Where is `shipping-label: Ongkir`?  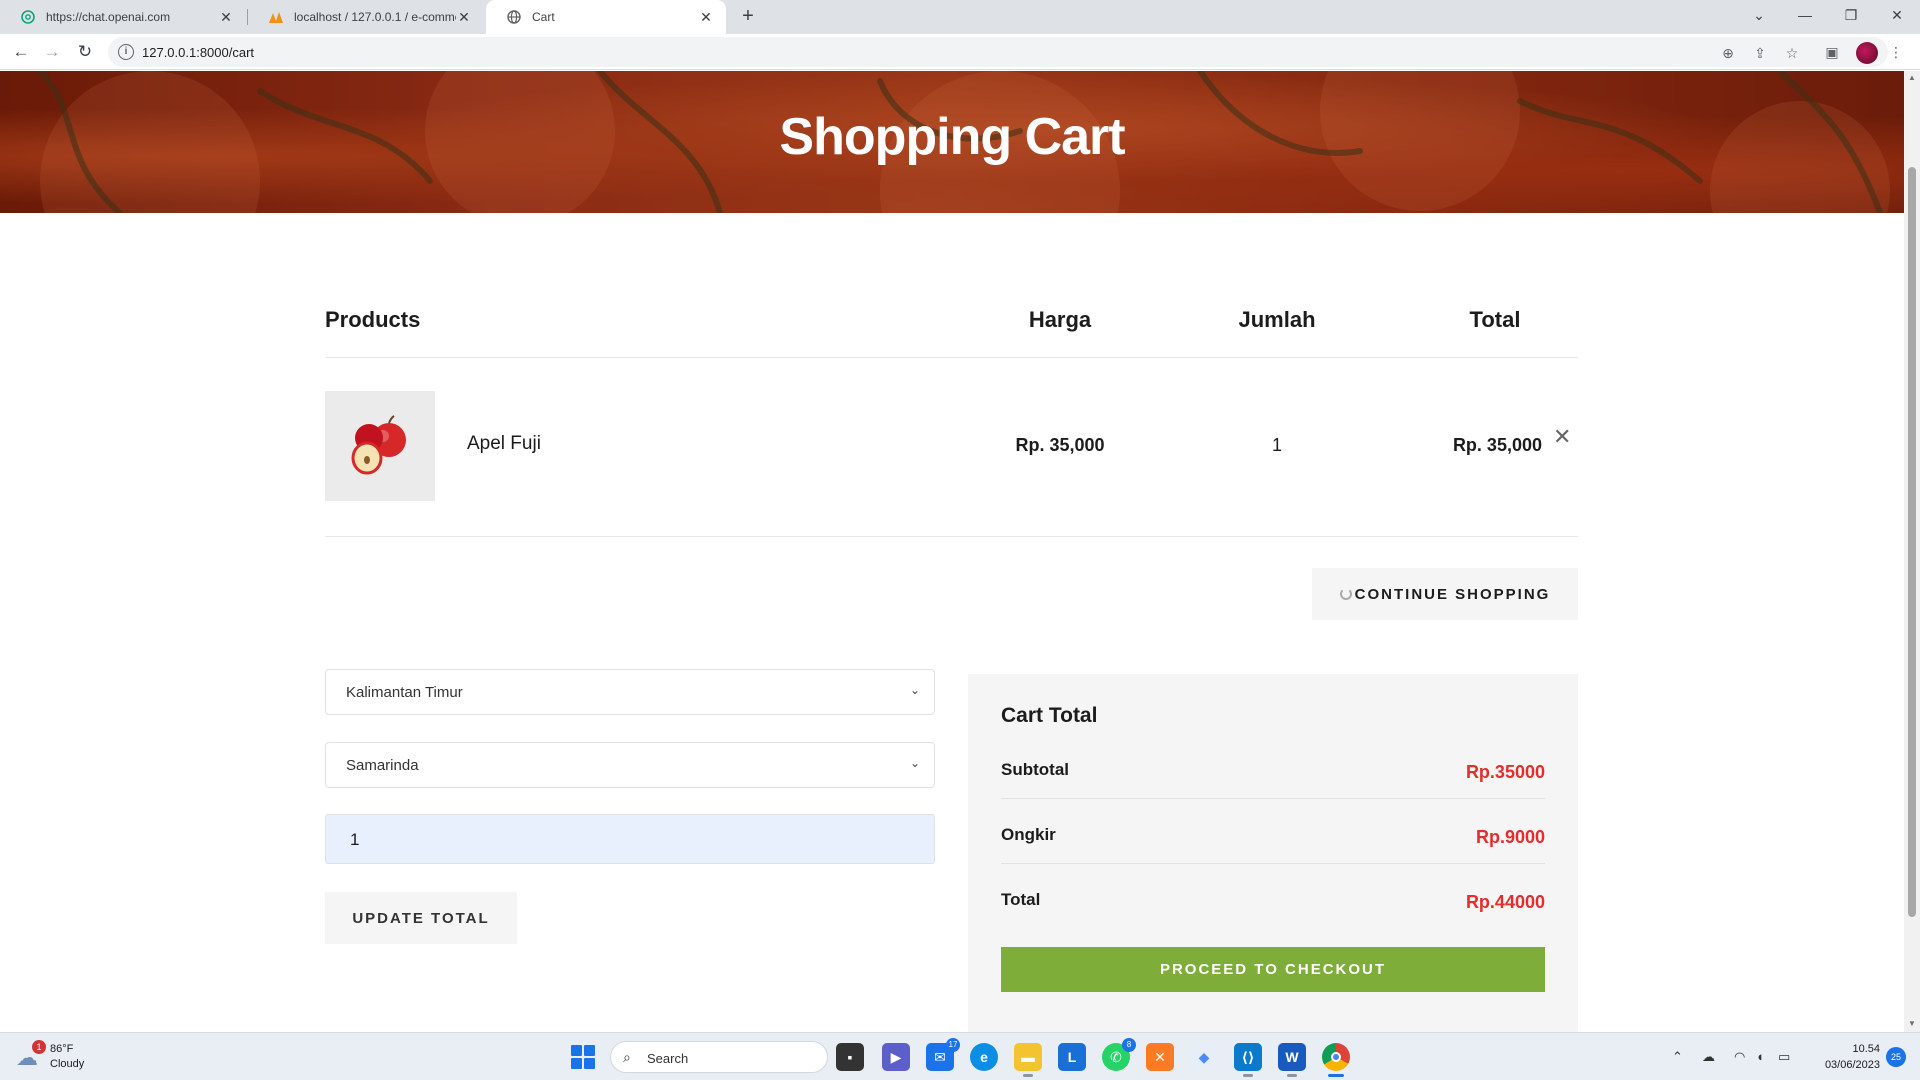
shipping-label: Ongkir is located at coordinates (1028, 834).